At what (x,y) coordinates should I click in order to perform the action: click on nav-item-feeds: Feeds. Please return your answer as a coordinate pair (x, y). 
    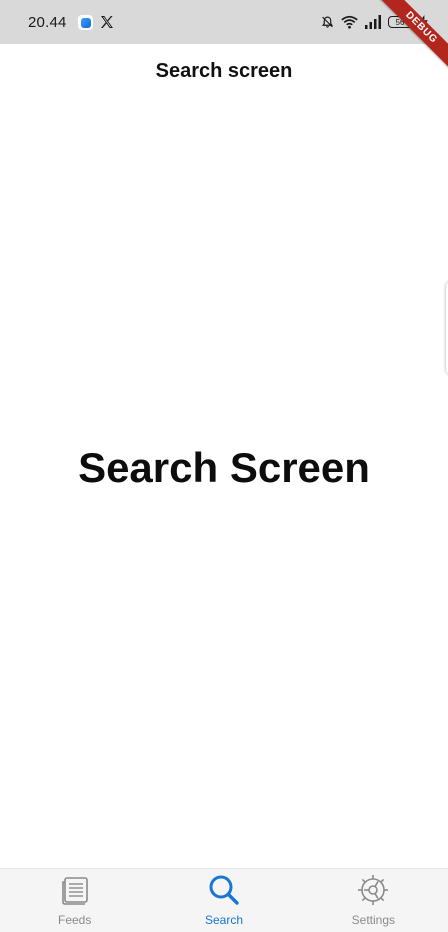
    Looking at the image, I should click on (74, 900).